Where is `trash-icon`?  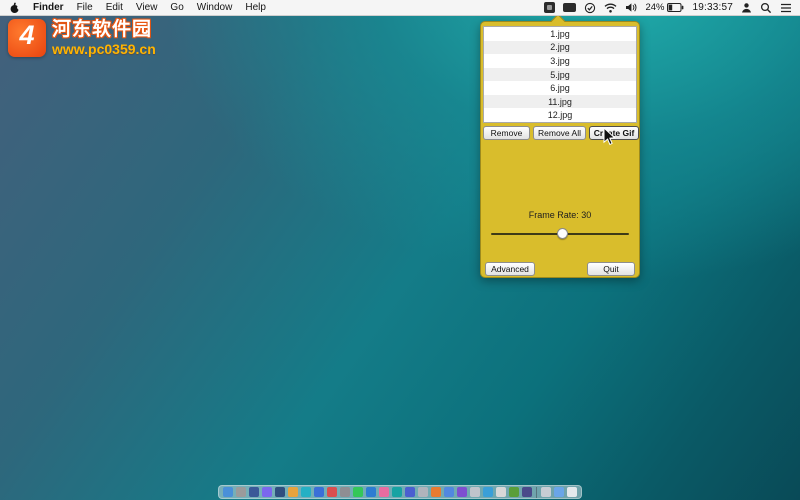
trash-icon is located at coordinates (572, 492).